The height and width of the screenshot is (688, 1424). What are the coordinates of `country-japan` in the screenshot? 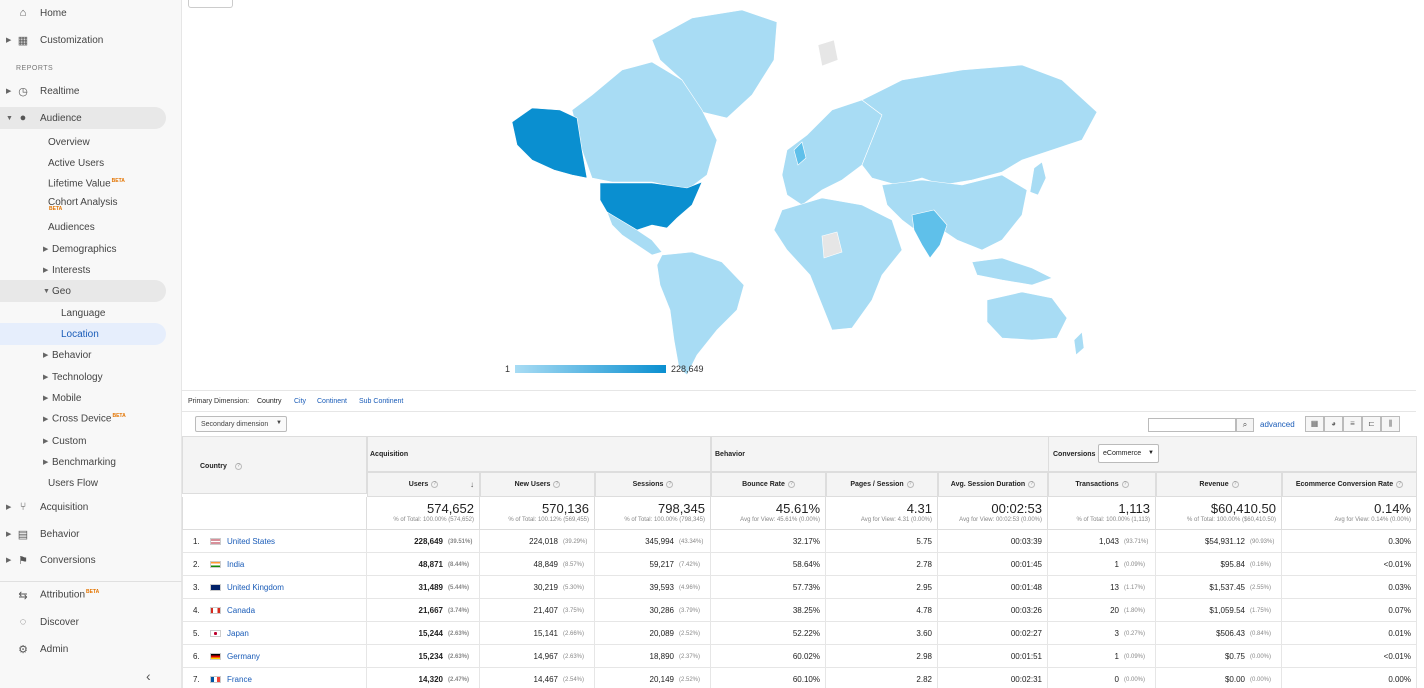 It's located at (1038, 178).